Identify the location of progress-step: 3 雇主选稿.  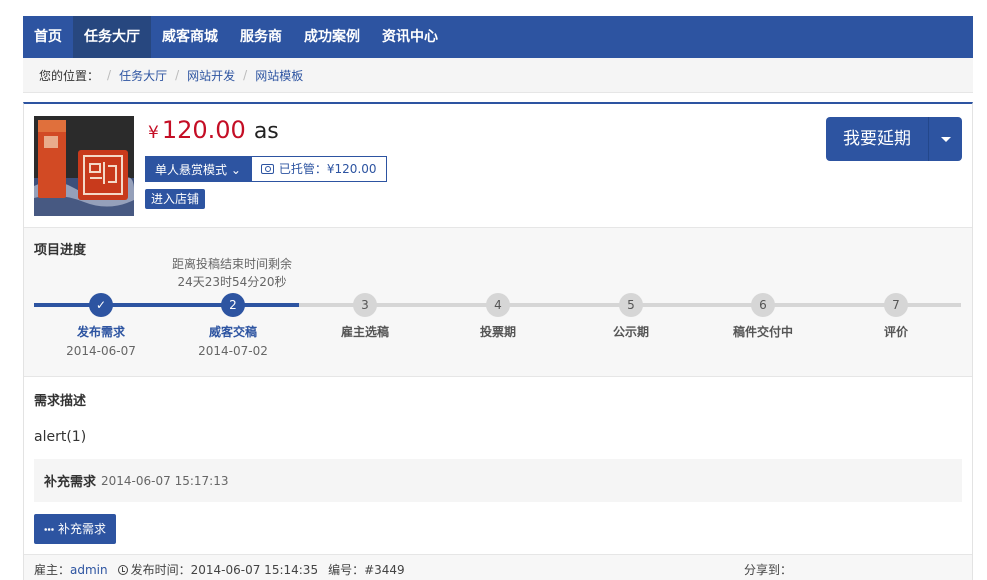
(365, 316).